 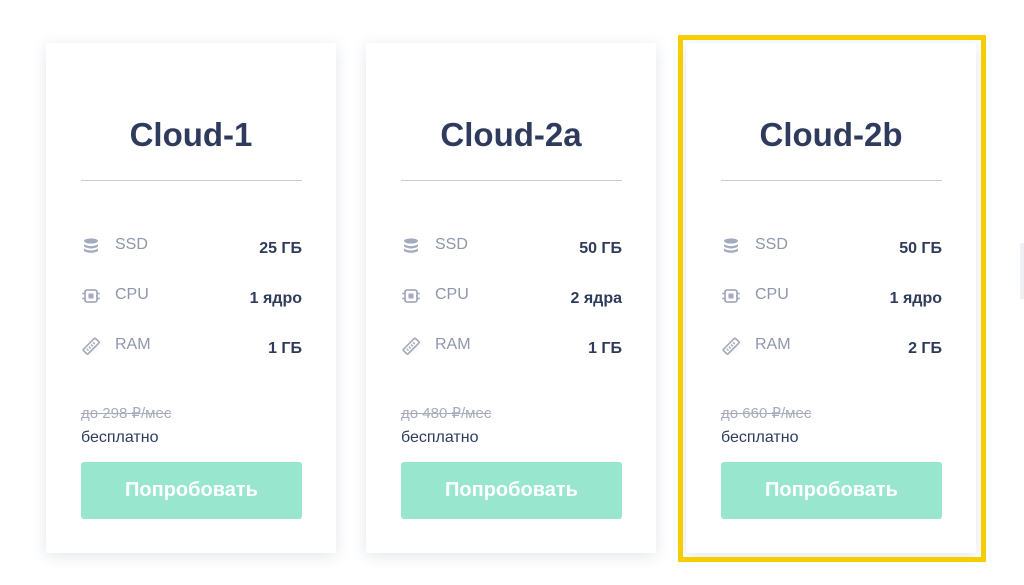 What do you see at coordinates (511, 134) in the screenshot?
I see `plan-title: Cloud-2a` at bounding box center [511, 134].